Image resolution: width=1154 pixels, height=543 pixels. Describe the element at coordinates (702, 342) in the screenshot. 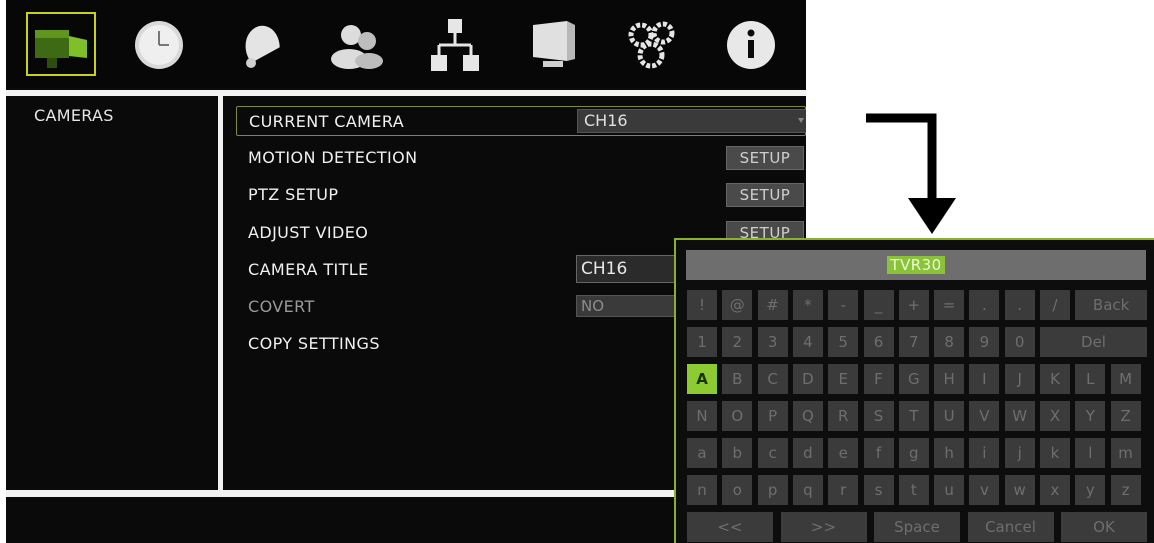

I see `keyboard-key: 1` at that location.